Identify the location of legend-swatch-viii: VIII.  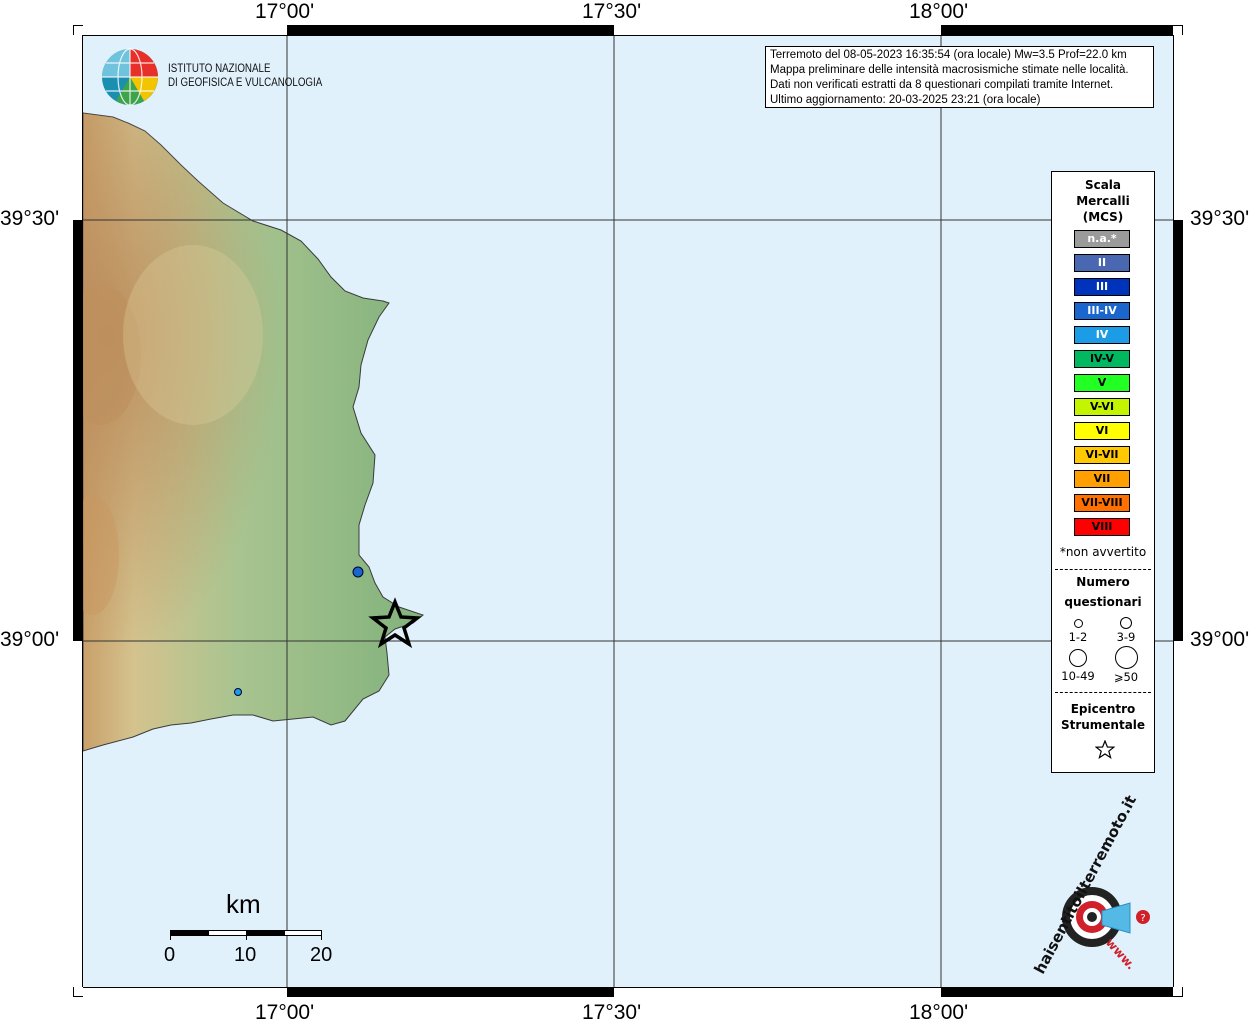
(1102, 527).